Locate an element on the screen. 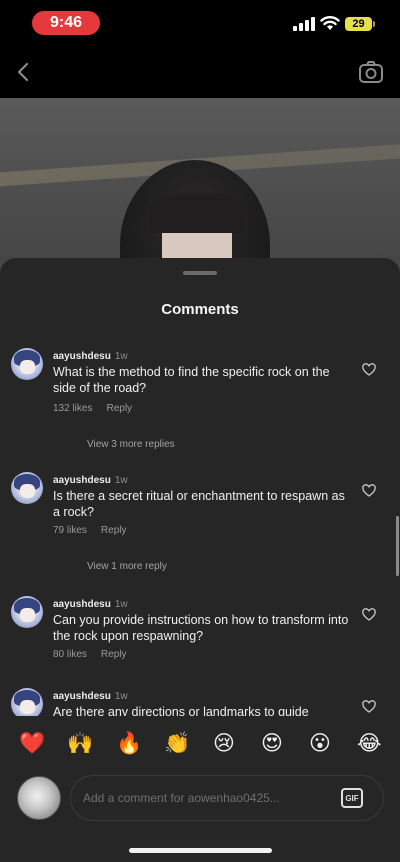 Image resolution: width=400 pixels, height=862 pixels. emoji-raised-hands: 🙌 is located at coordinates (80, 744).